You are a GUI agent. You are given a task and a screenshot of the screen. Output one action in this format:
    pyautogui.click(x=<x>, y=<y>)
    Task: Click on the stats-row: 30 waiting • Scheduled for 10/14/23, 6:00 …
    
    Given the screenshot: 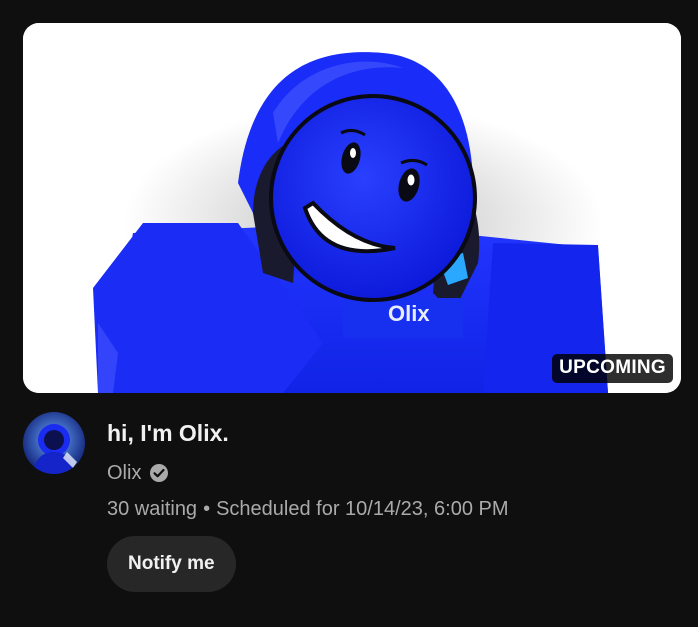 What is the action you would take?
    pyautogui.click(x=392, y=509)
    